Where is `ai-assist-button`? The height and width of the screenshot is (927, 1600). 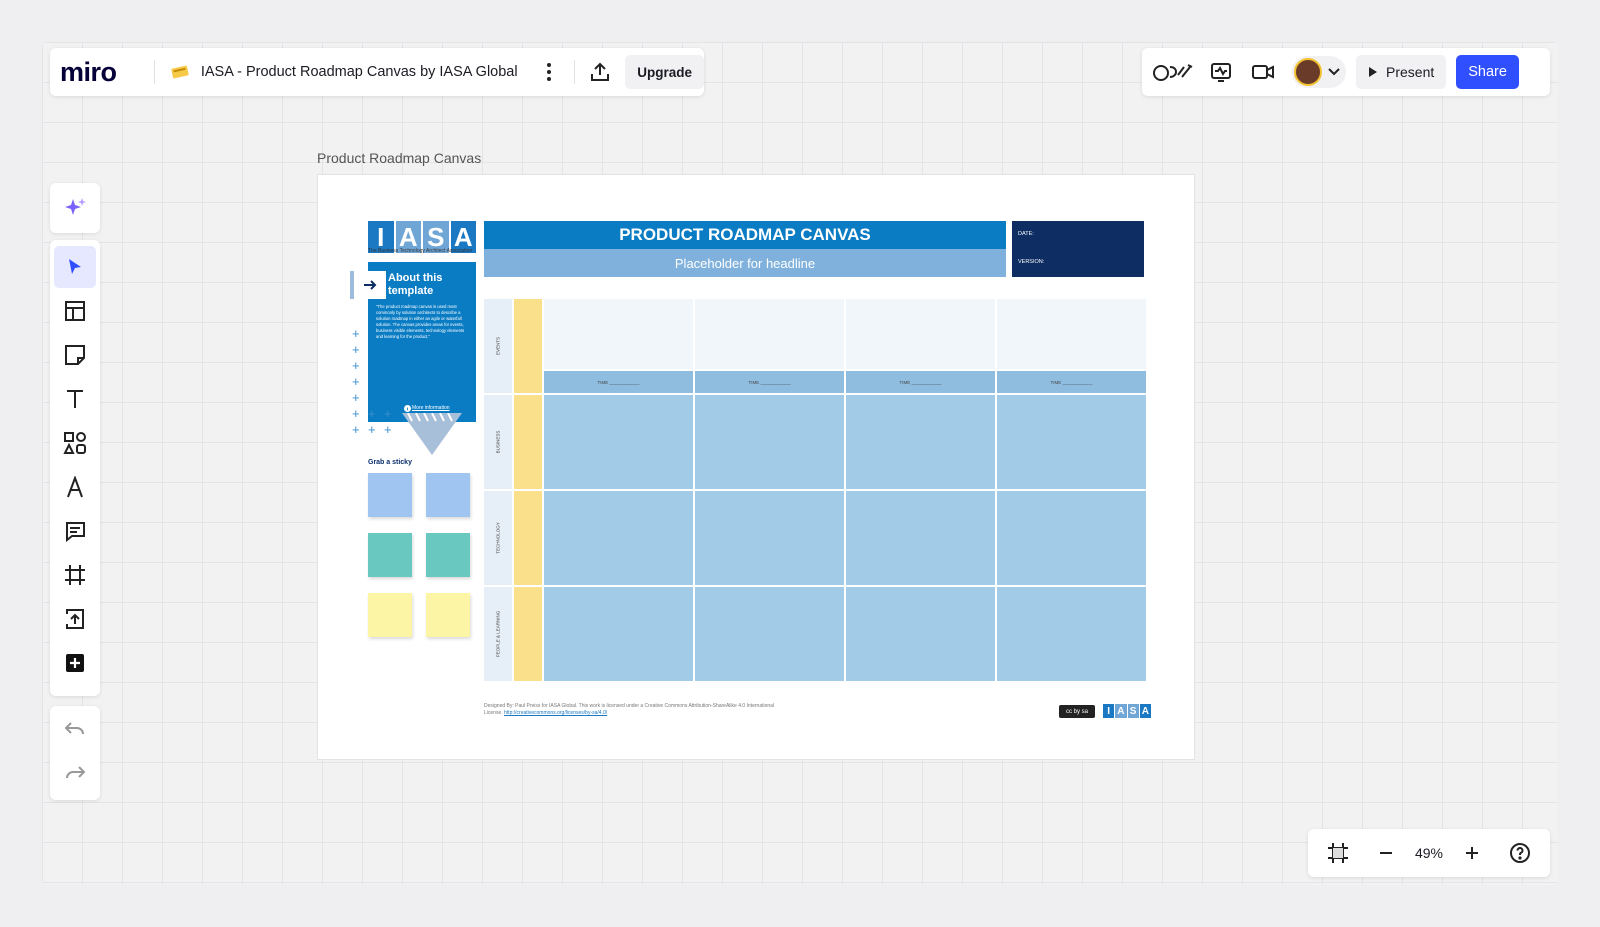 ai-assist-button is located at coordinates (75, 208).